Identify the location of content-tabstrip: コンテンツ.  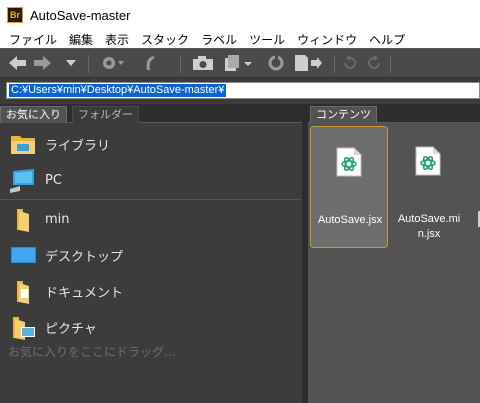
(394, 113).